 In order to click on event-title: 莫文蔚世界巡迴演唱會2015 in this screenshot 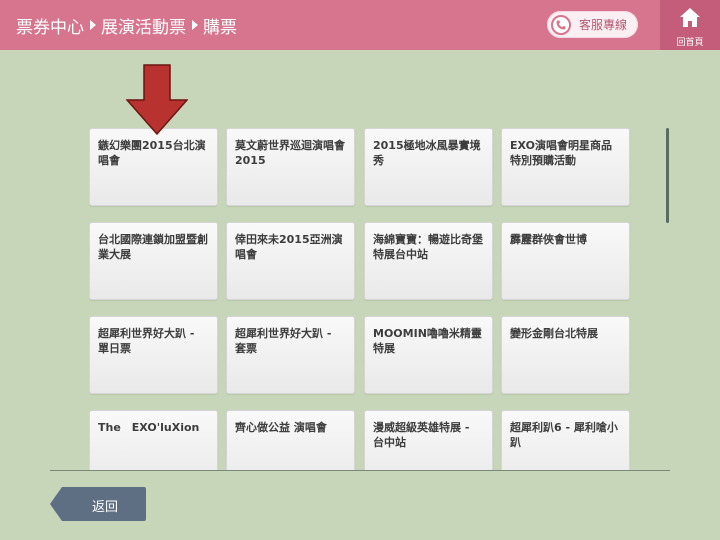, I will do `click(290, 153)`.